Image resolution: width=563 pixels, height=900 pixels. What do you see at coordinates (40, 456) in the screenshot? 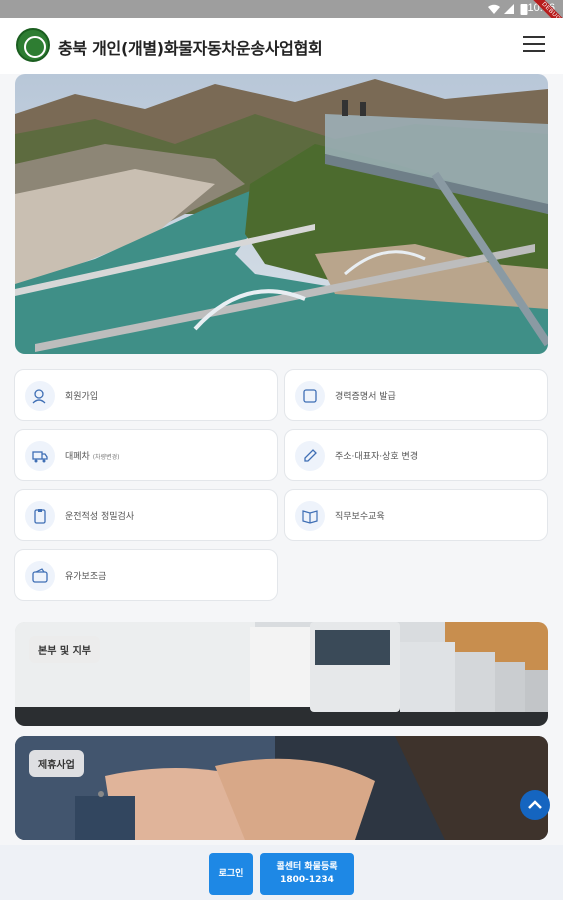
I see `truck-icon` at bounding box center [40, 456].